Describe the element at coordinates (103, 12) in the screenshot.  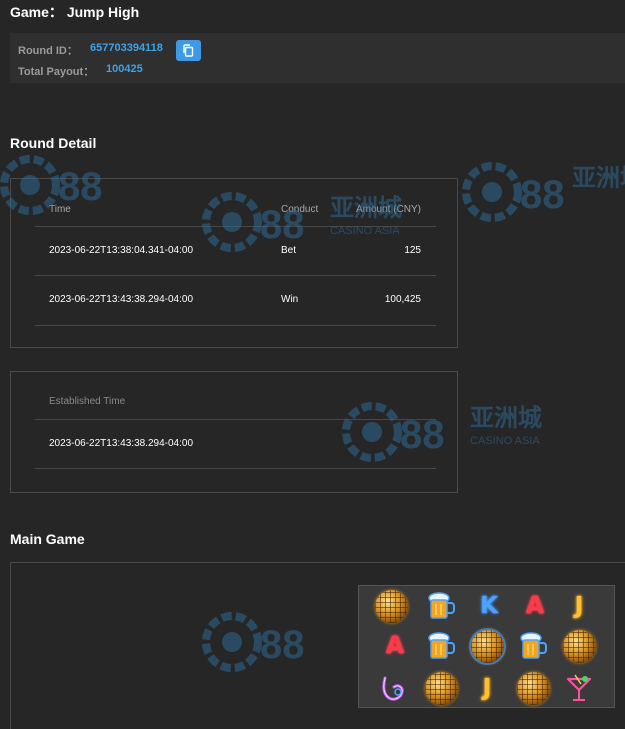
I see `game-name: Jump High` at that location.